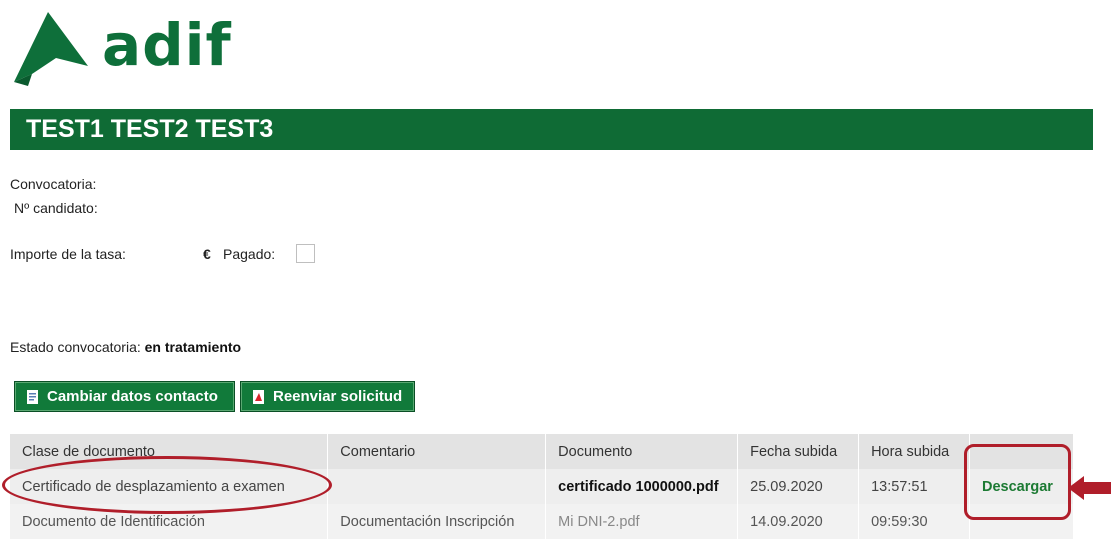  I want to click on cambiar-datos-contacto-button: Cambiar datos contacto, so click(124, 396).